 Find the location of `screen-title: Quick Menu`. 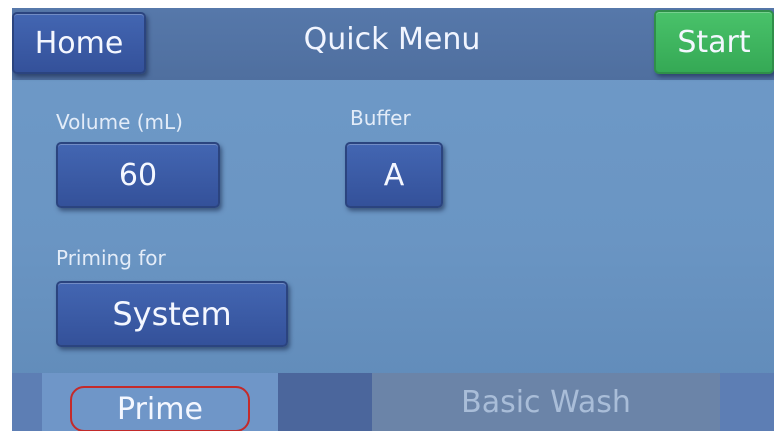

screen-title: Quick Menu is located at coordinates (392, 39).